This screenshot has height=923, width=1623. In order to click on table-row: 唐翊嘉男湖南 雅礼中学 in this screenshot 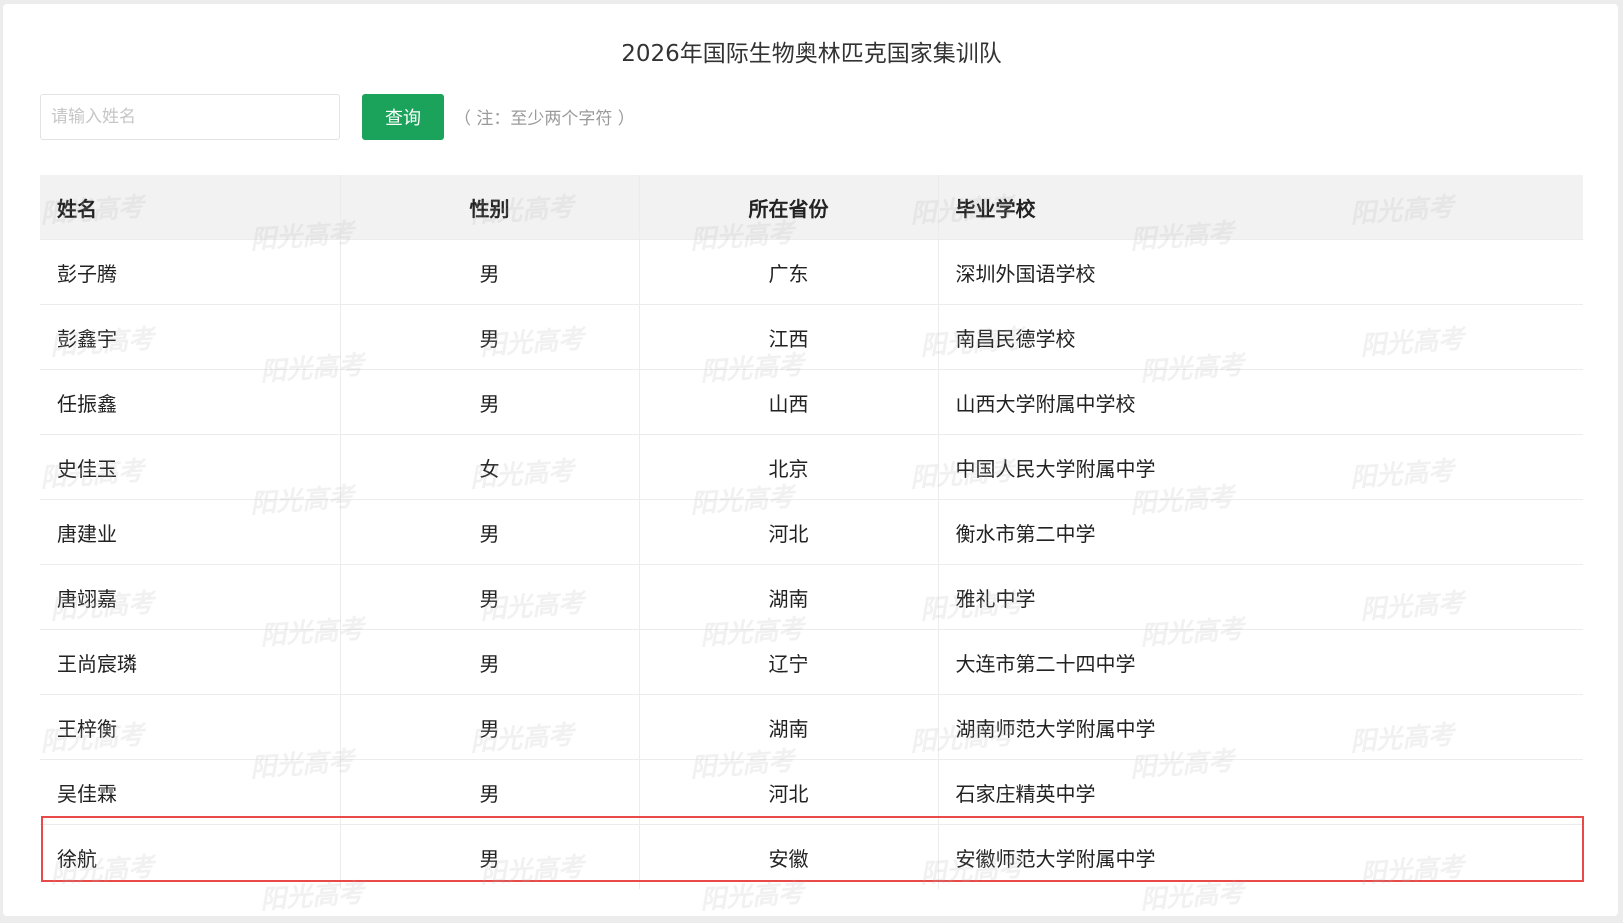, I will do `click(811, 597)`.